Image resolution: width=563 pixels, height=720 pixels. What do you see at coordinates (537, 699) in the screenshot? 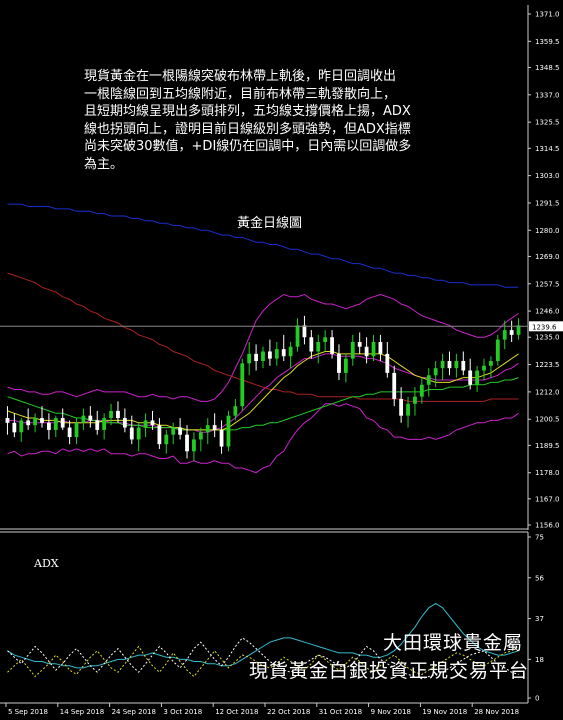
I see `adx-tick-label: 0` at bounding box center [537, 699].